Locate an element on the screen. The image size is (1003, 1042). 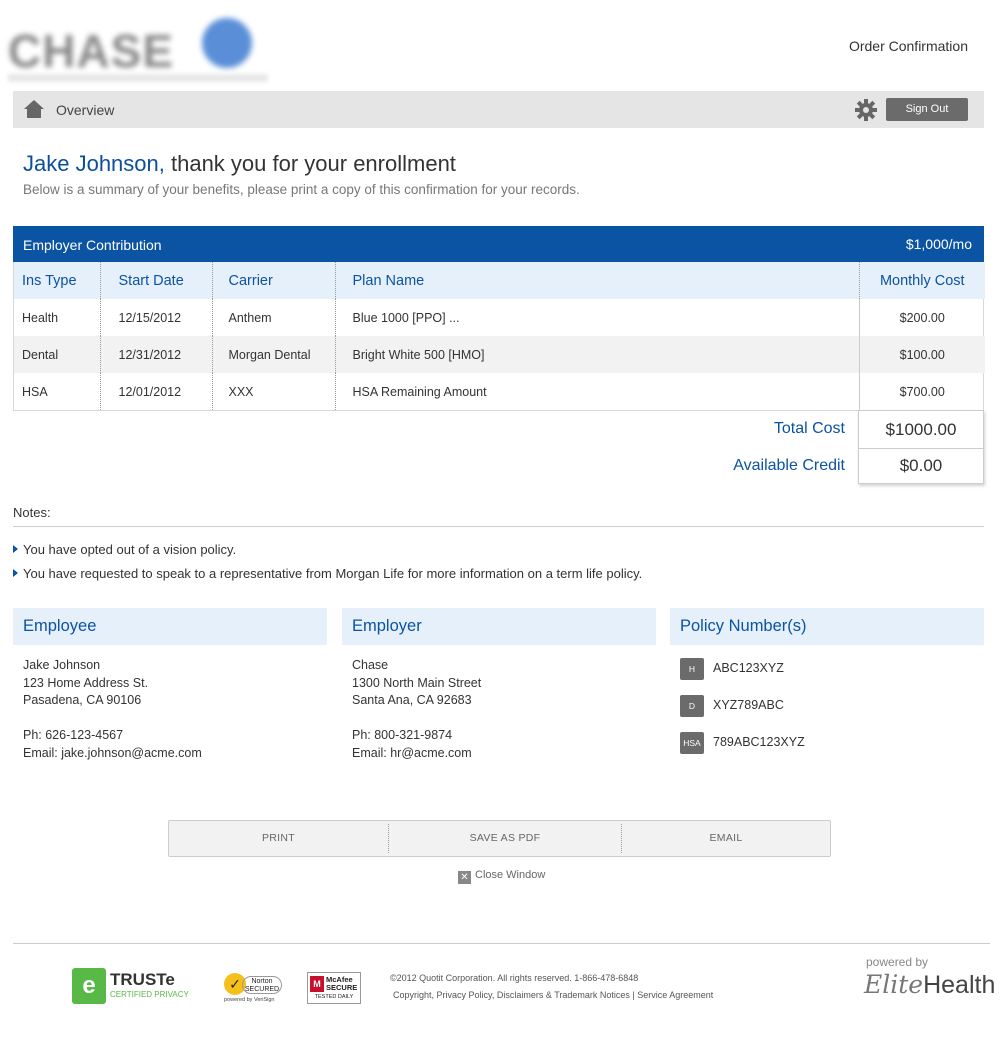
mcafee-seal: M McAfee SECURE TESTED DAILY is located at coordinates (334, 988).